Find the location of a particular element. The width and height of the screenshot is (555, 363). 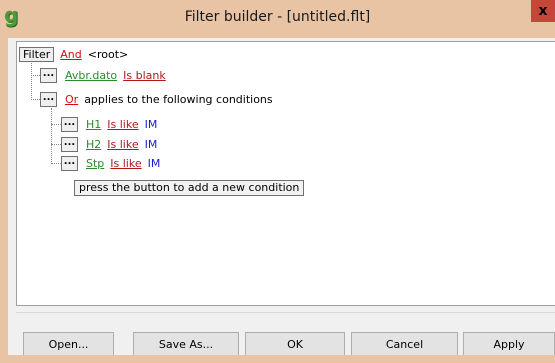

title-bar: g Filter builder - [untitled.flt] x is located at coordinates (277, 19).